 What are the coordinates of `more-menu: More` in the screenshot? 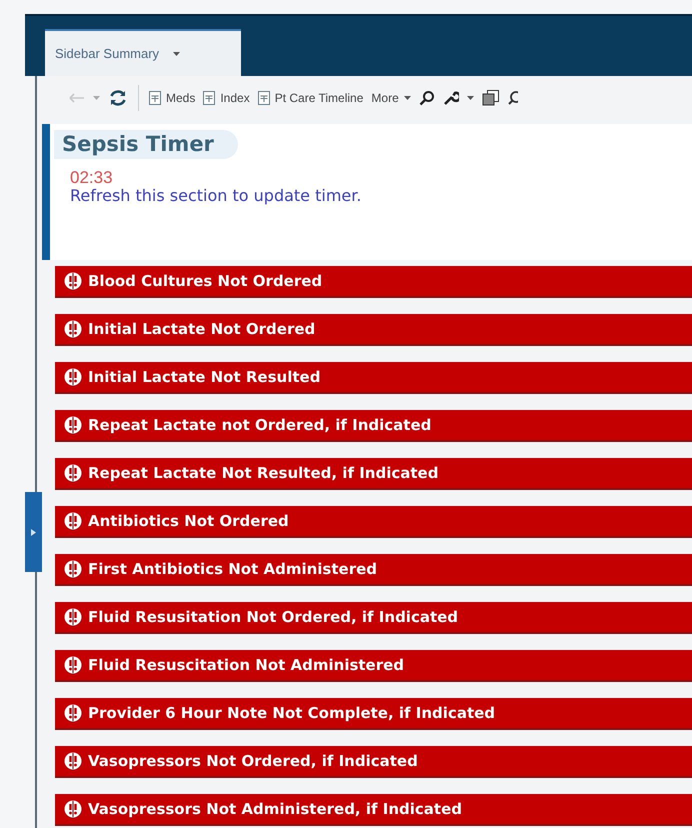 It's located at (391, 98).